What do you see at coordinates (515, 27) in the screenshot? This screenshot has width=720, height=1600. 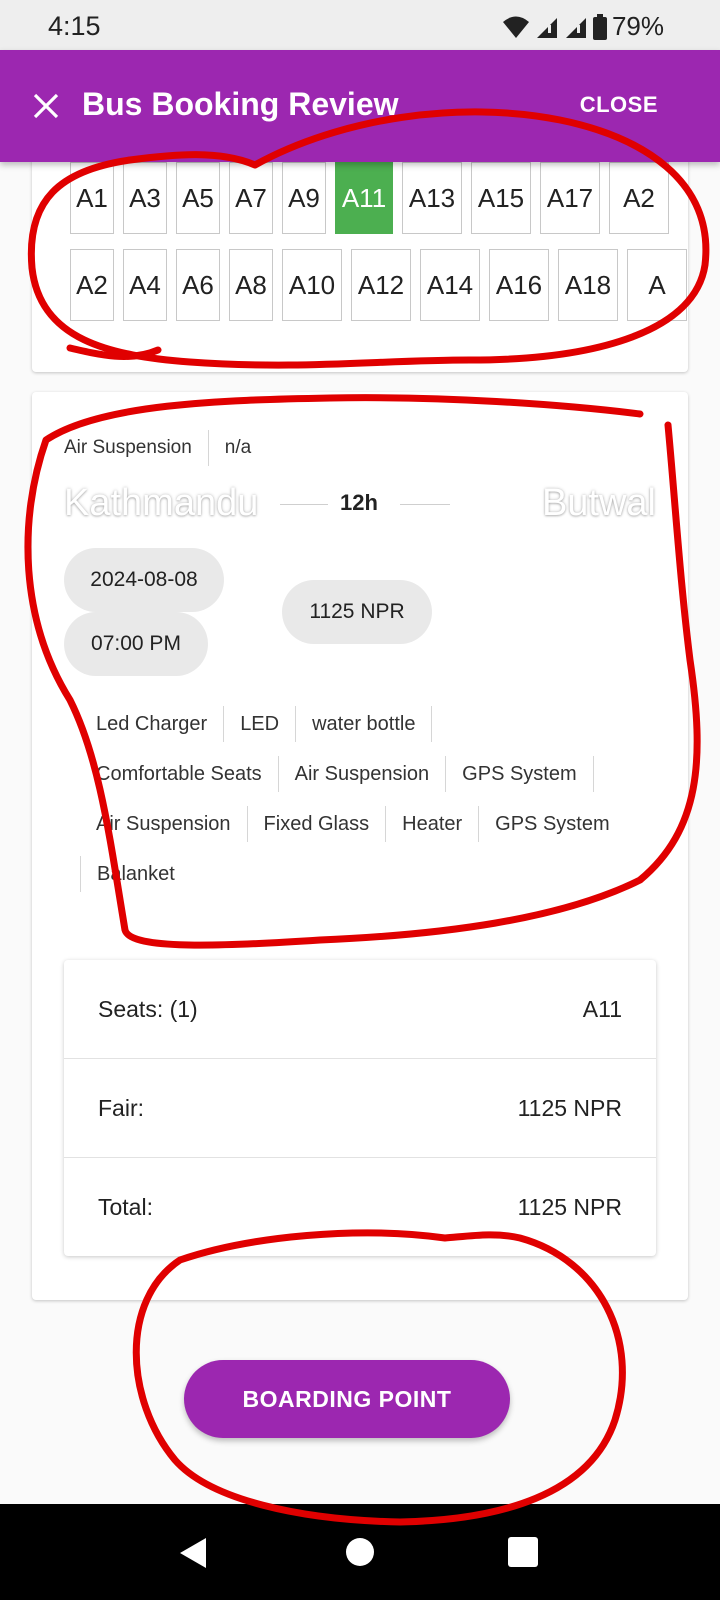 I see `wifi-icon` at bounding box center [515, 27].